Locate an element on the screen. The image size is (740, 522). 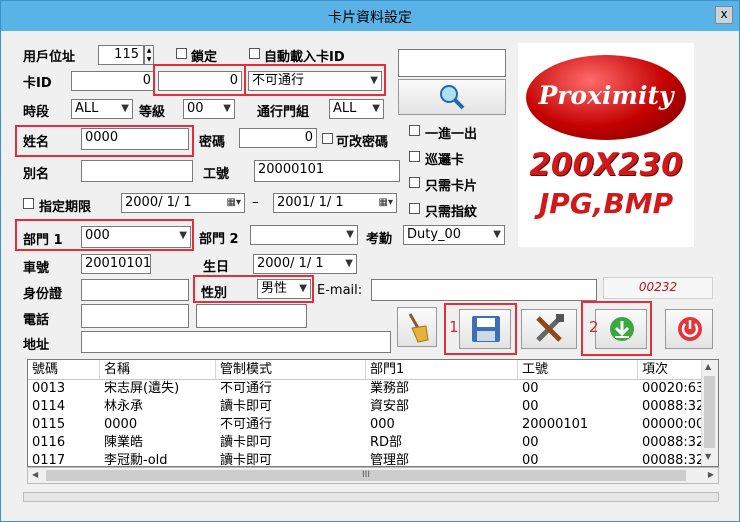
search-icon is located at coordinates (452, 97).